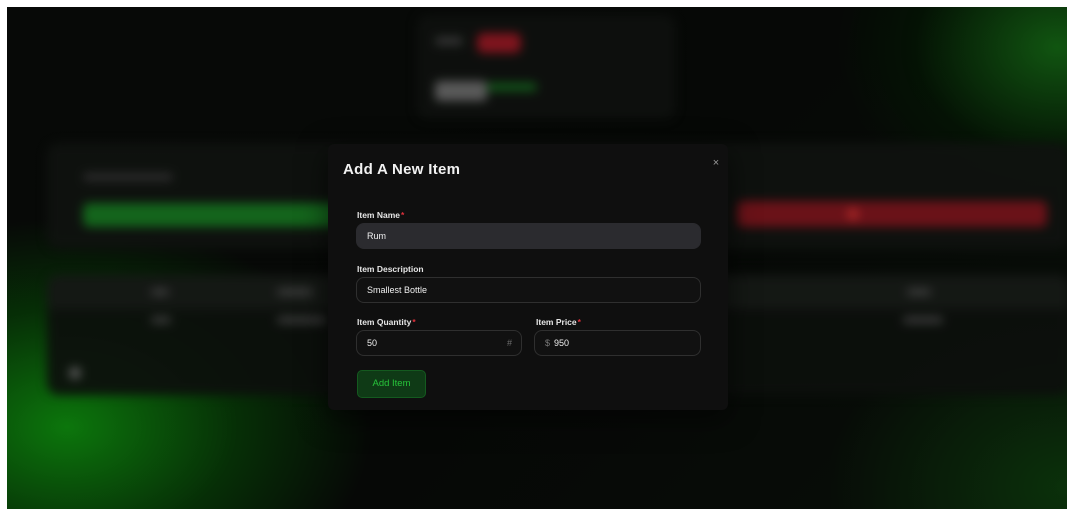 The height and width of the screenshot is (509, 1068). I want to click on close-icon: ×, so click(716, 163).